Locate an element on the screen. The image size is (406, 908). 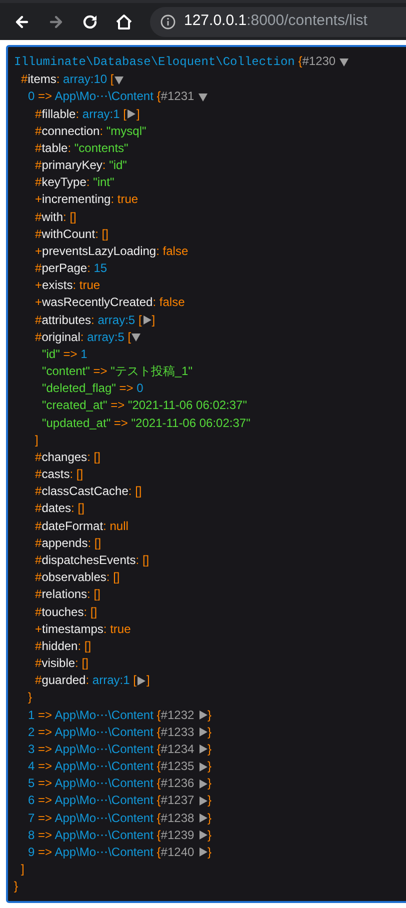
array-item: 5 => App\Mo⋯\Content {#1236 is located at coordinates (112, 783).